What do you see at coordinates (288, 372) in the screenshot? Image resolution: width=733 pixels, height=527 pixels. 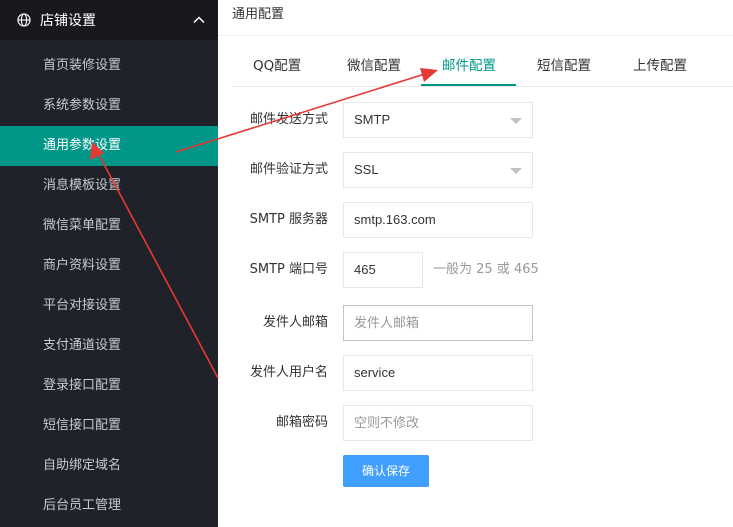 I see `sender-username-label: 发件人用户名` at bounding box center [288, 372].